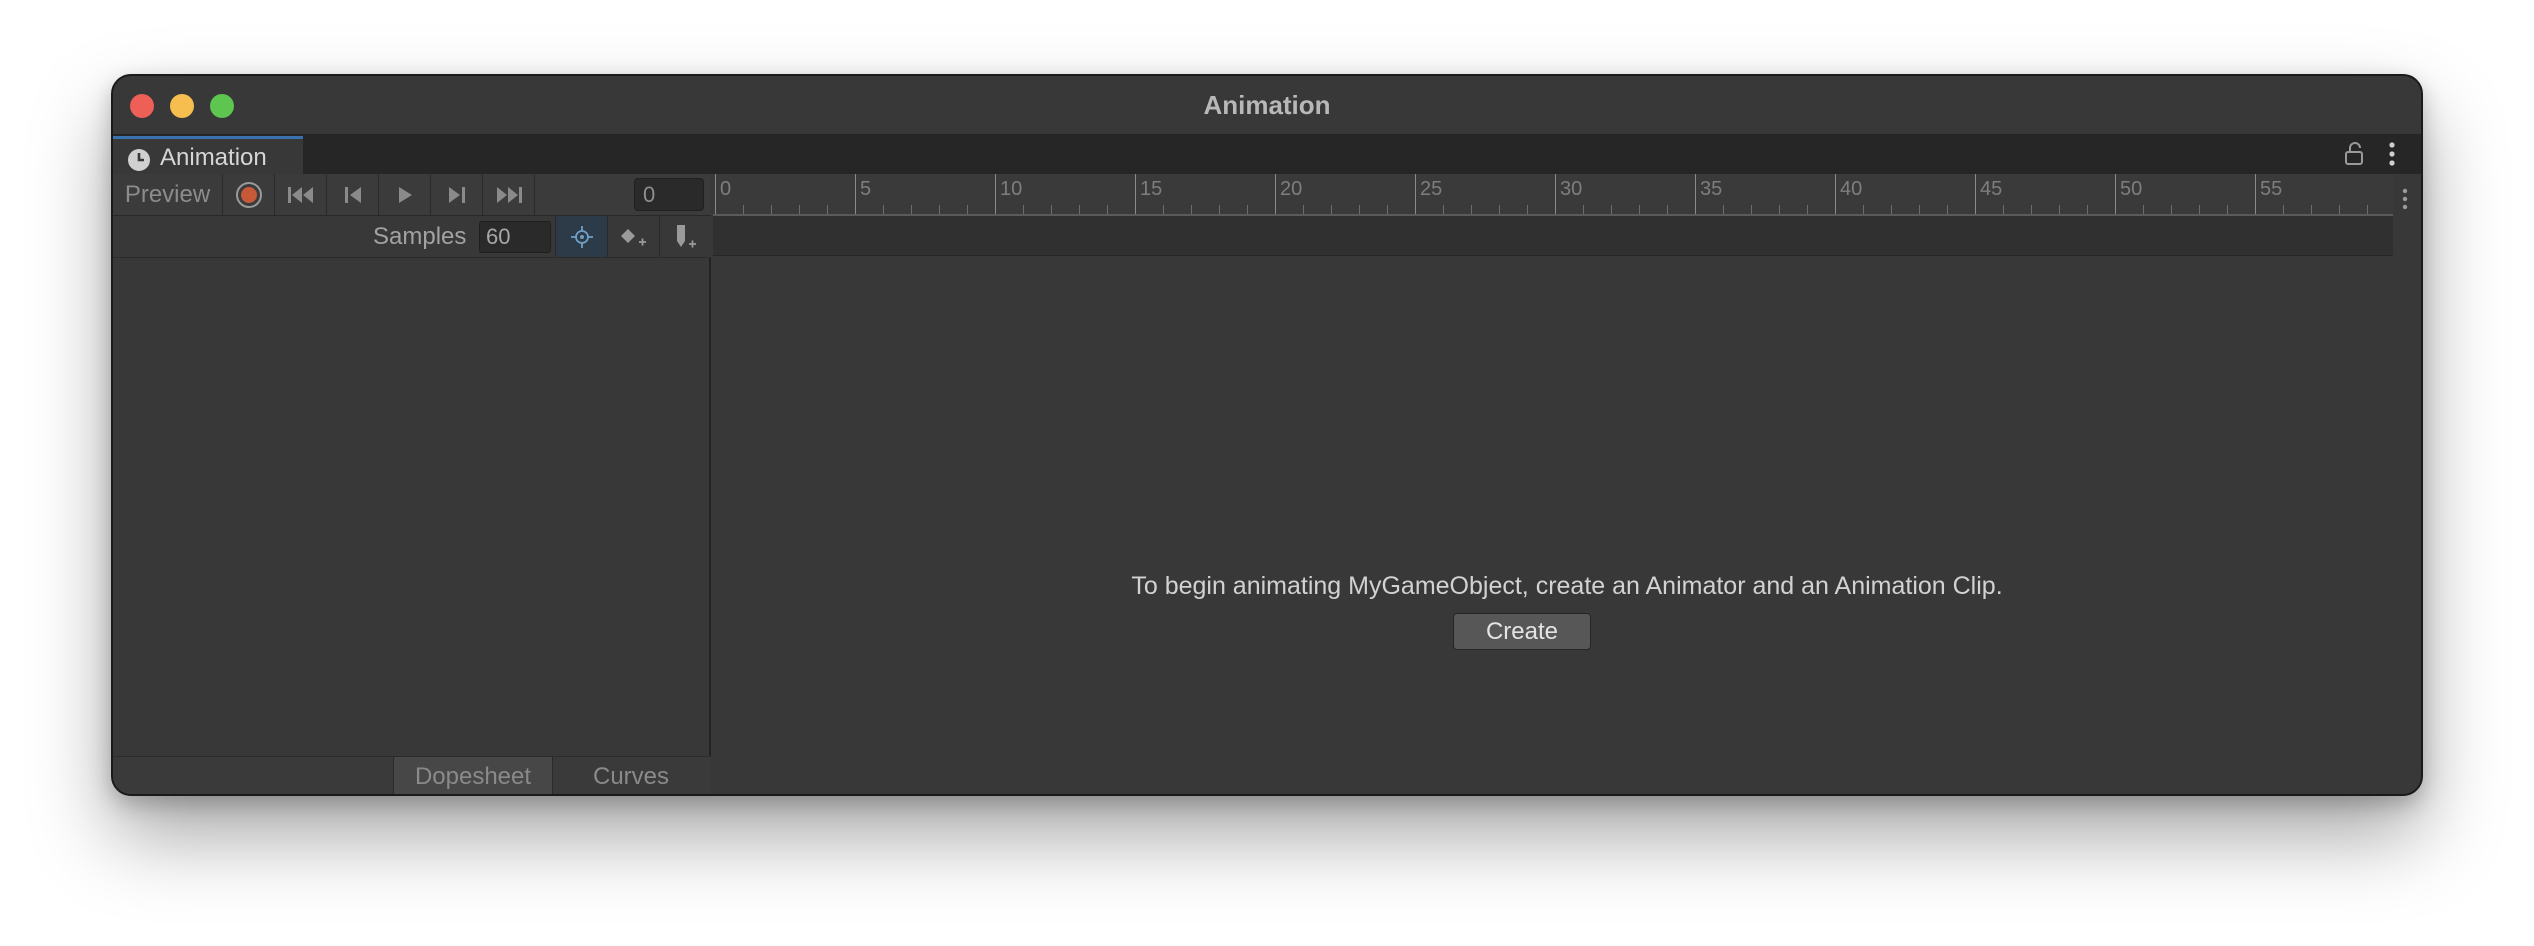 This screenshot has width=2534, height=946. I want to click on samples-field: 60, so click(515, 237).